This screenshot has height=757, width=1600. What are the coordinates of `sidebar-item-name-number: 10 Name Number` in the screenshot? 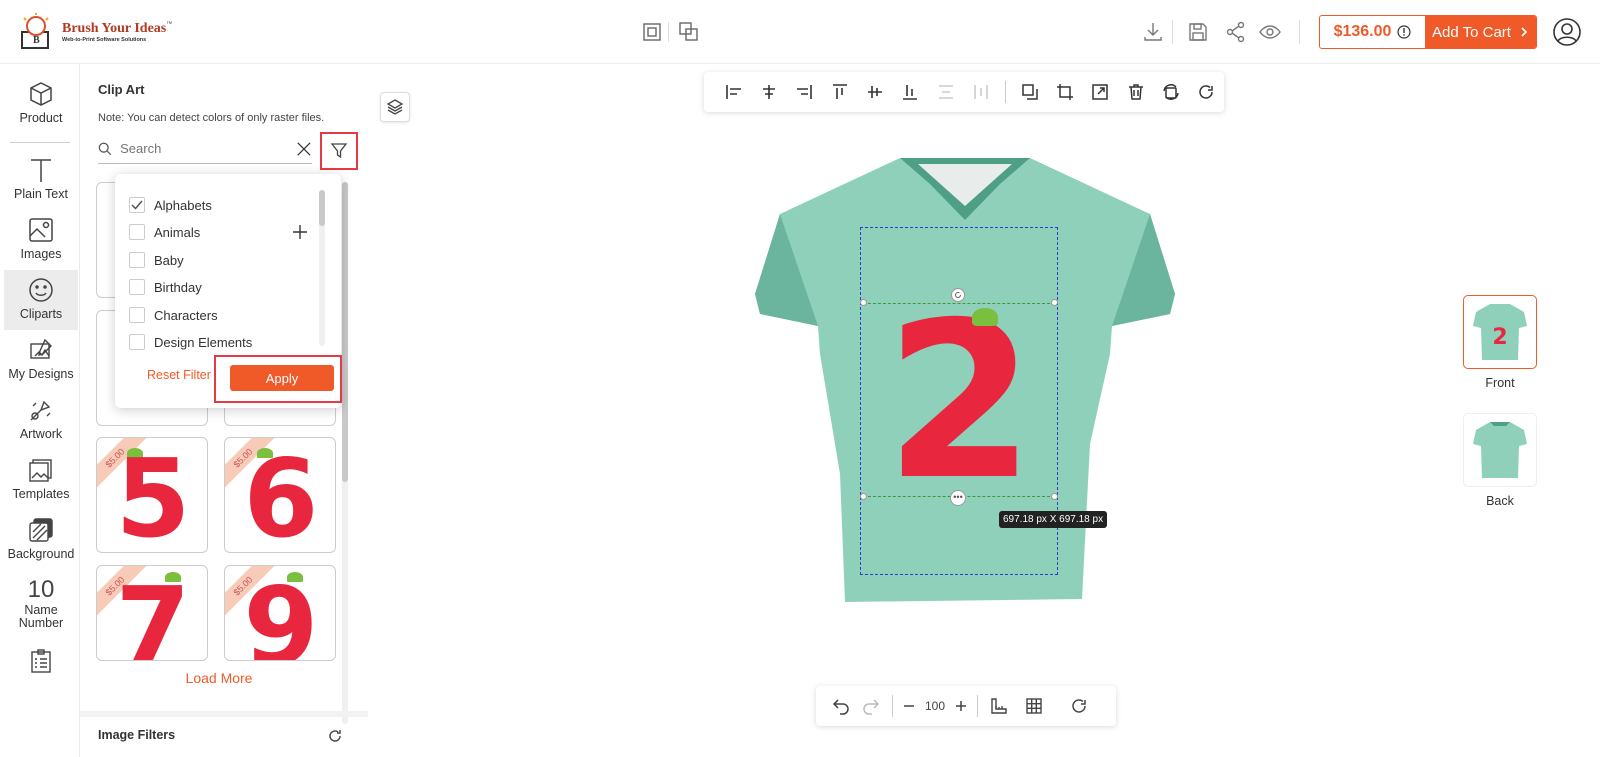 It's located at (41, 603).